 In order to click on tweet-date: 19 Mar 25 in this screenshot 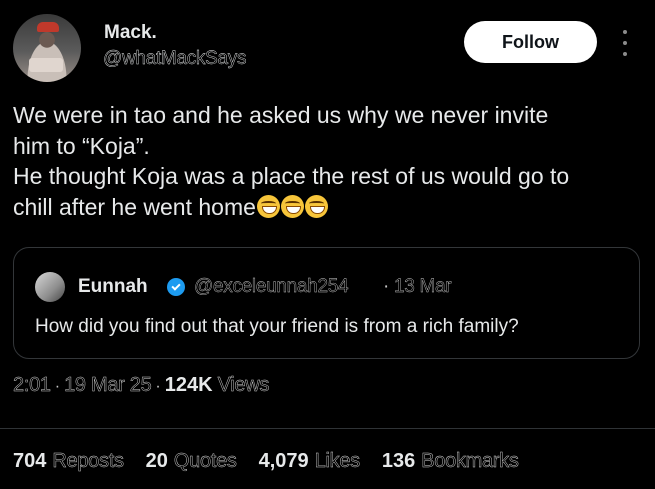, I will do `click(108, 385)`.